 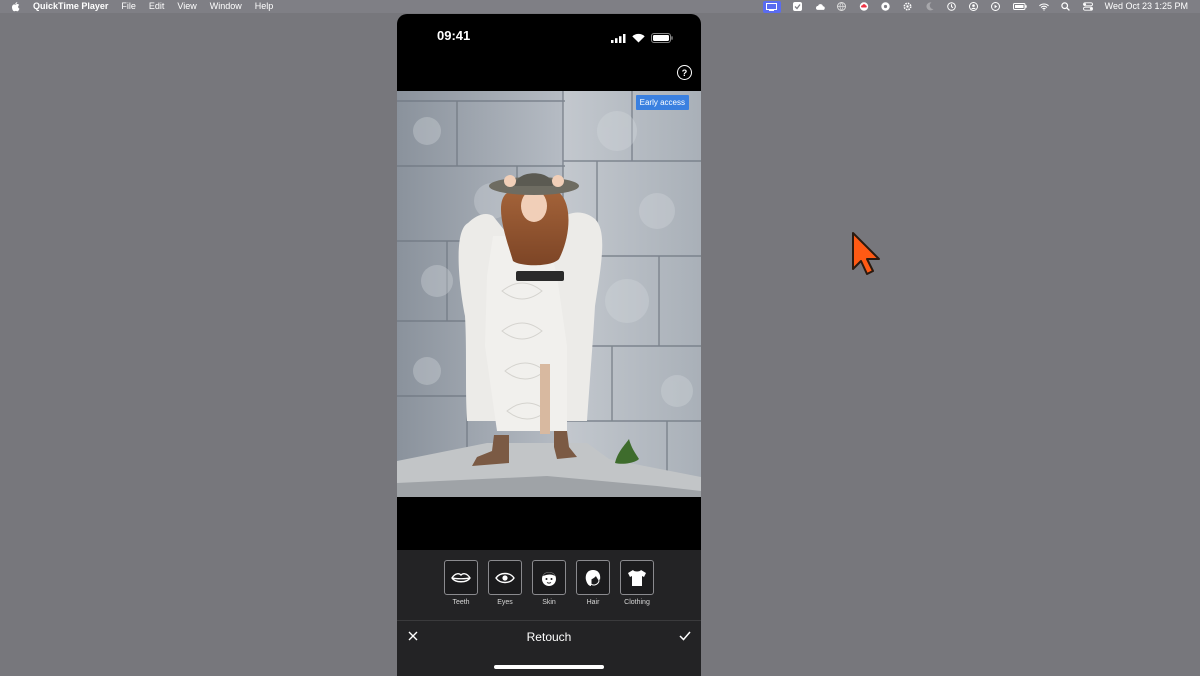 What do you see at coordinates (618, 39) in the screenshot?
I see `cellular-signal-icon` at bounding box center [618, 39].